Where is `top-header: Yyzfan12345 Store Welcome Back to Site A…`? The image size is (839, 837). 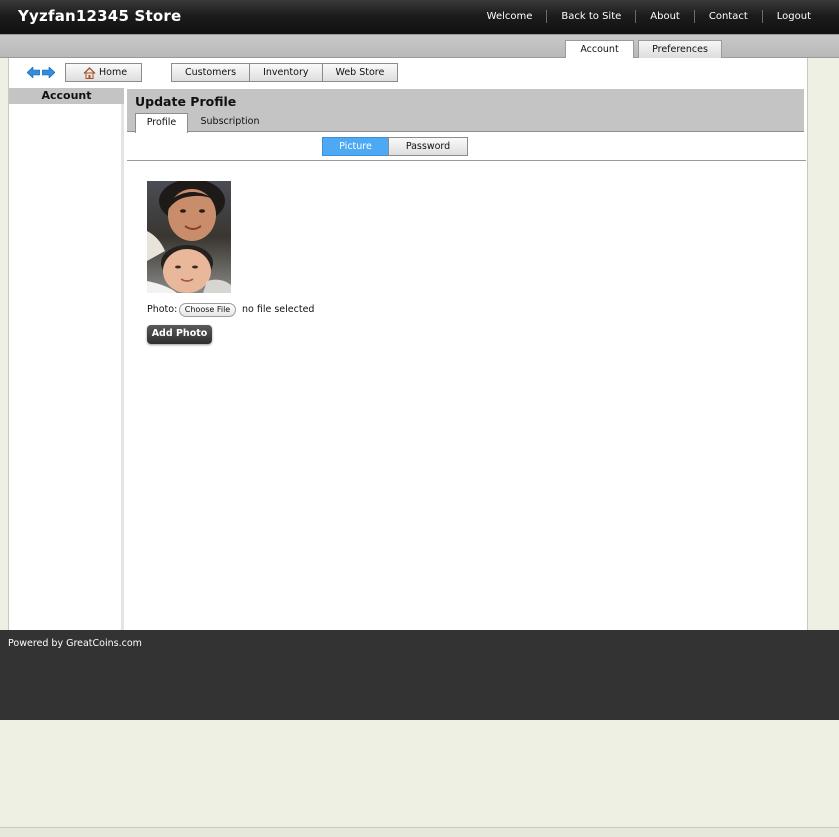
top-header: Yyzfan12345 Store Welcome Back to Site A… is located at coordinates (419, 17).